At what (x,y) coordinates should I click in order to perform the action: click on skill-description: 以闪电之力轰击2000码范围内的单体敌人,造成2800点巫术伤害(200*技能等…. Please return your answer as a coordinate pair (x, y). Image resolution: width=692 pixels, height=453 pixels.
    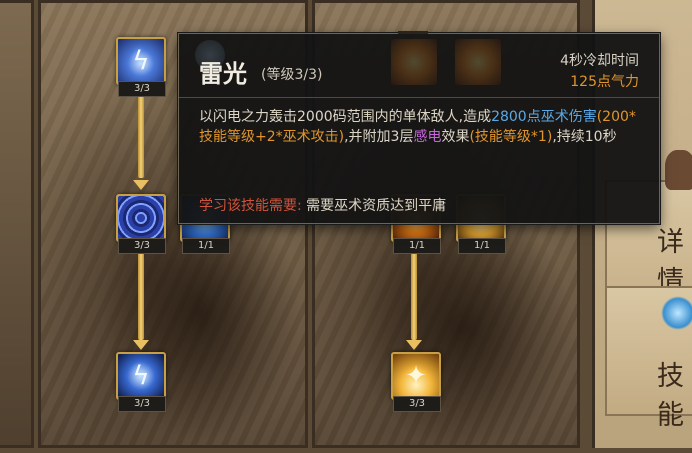
    Looking at the image, I should click on (421, 127).